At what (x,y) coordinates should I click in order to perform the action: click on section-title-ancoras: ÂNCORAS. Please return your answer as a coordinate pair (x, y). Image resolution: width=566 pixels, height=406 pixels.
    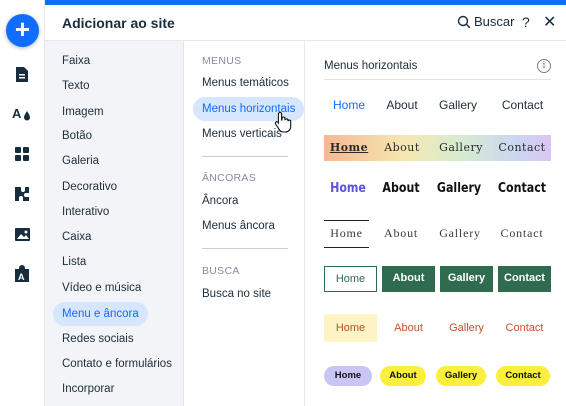
    Looking at the image, I should click on (229, 178).